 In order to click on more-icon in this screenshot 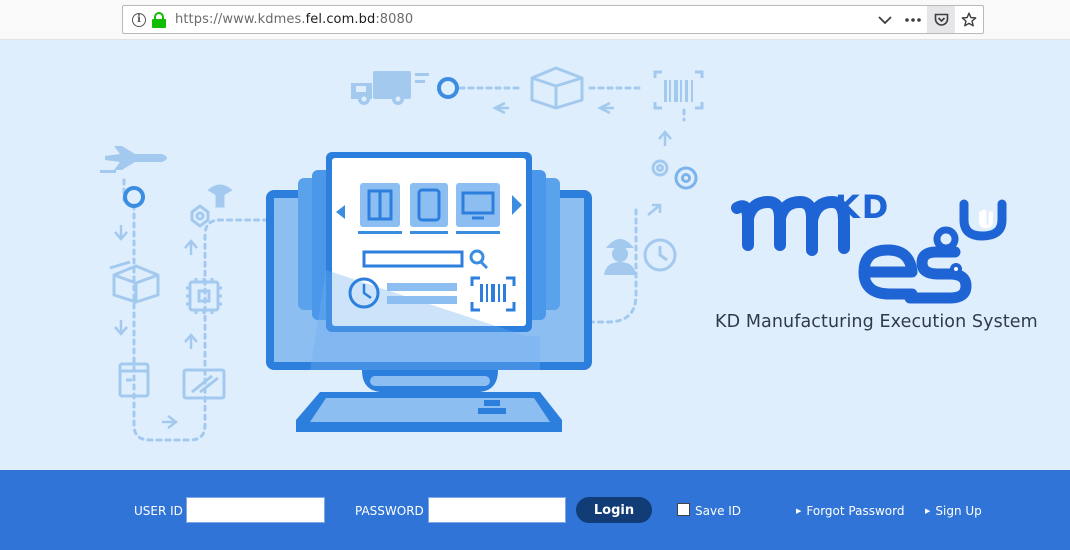, I will do `click(913, 19)`.